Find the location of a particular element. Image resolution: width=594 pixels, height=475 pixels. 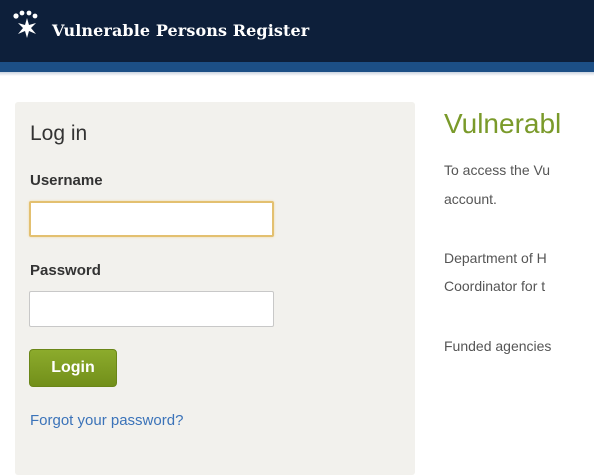

login-button: Login is located at coordinates (73, 368).